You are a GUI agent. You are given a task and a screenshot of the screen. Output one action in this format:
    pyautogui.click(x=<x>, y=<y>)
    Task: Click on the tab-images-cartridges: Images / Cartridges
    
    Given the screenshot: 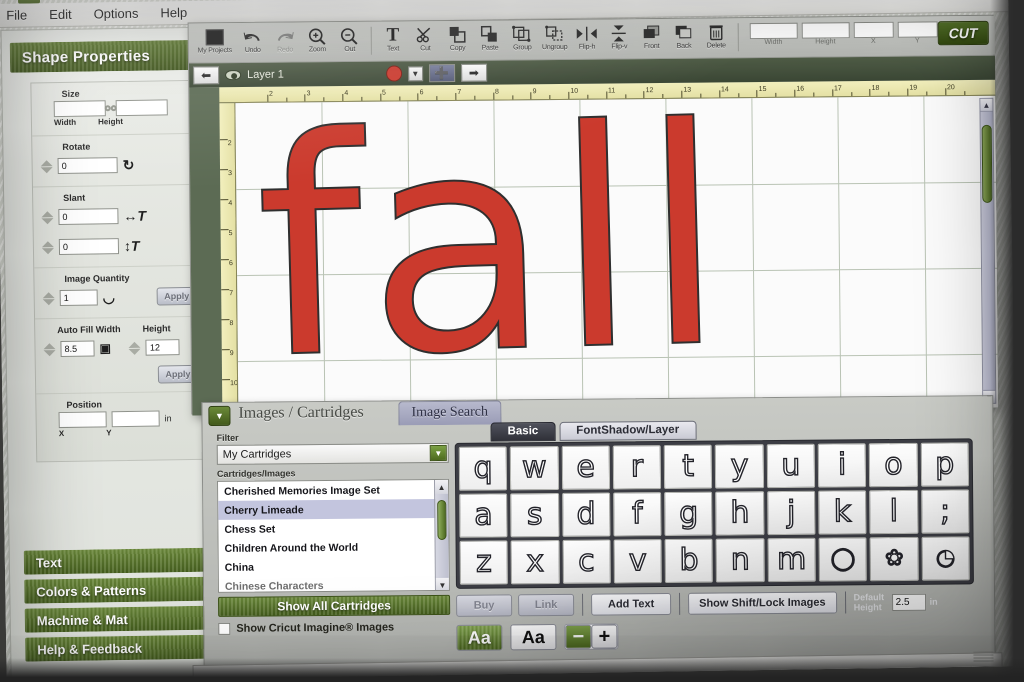 What is the action you would take?
    pyautogui.click(x=300, y=413)
    